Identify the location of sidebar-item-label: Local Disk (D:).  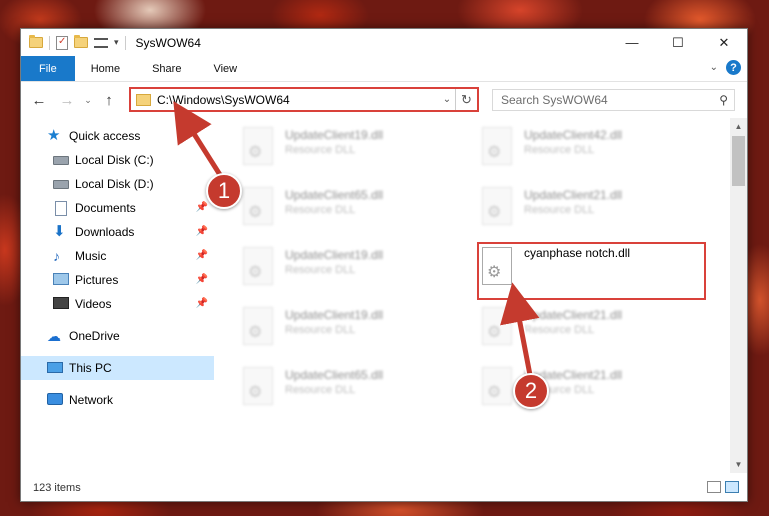
(114, 184).